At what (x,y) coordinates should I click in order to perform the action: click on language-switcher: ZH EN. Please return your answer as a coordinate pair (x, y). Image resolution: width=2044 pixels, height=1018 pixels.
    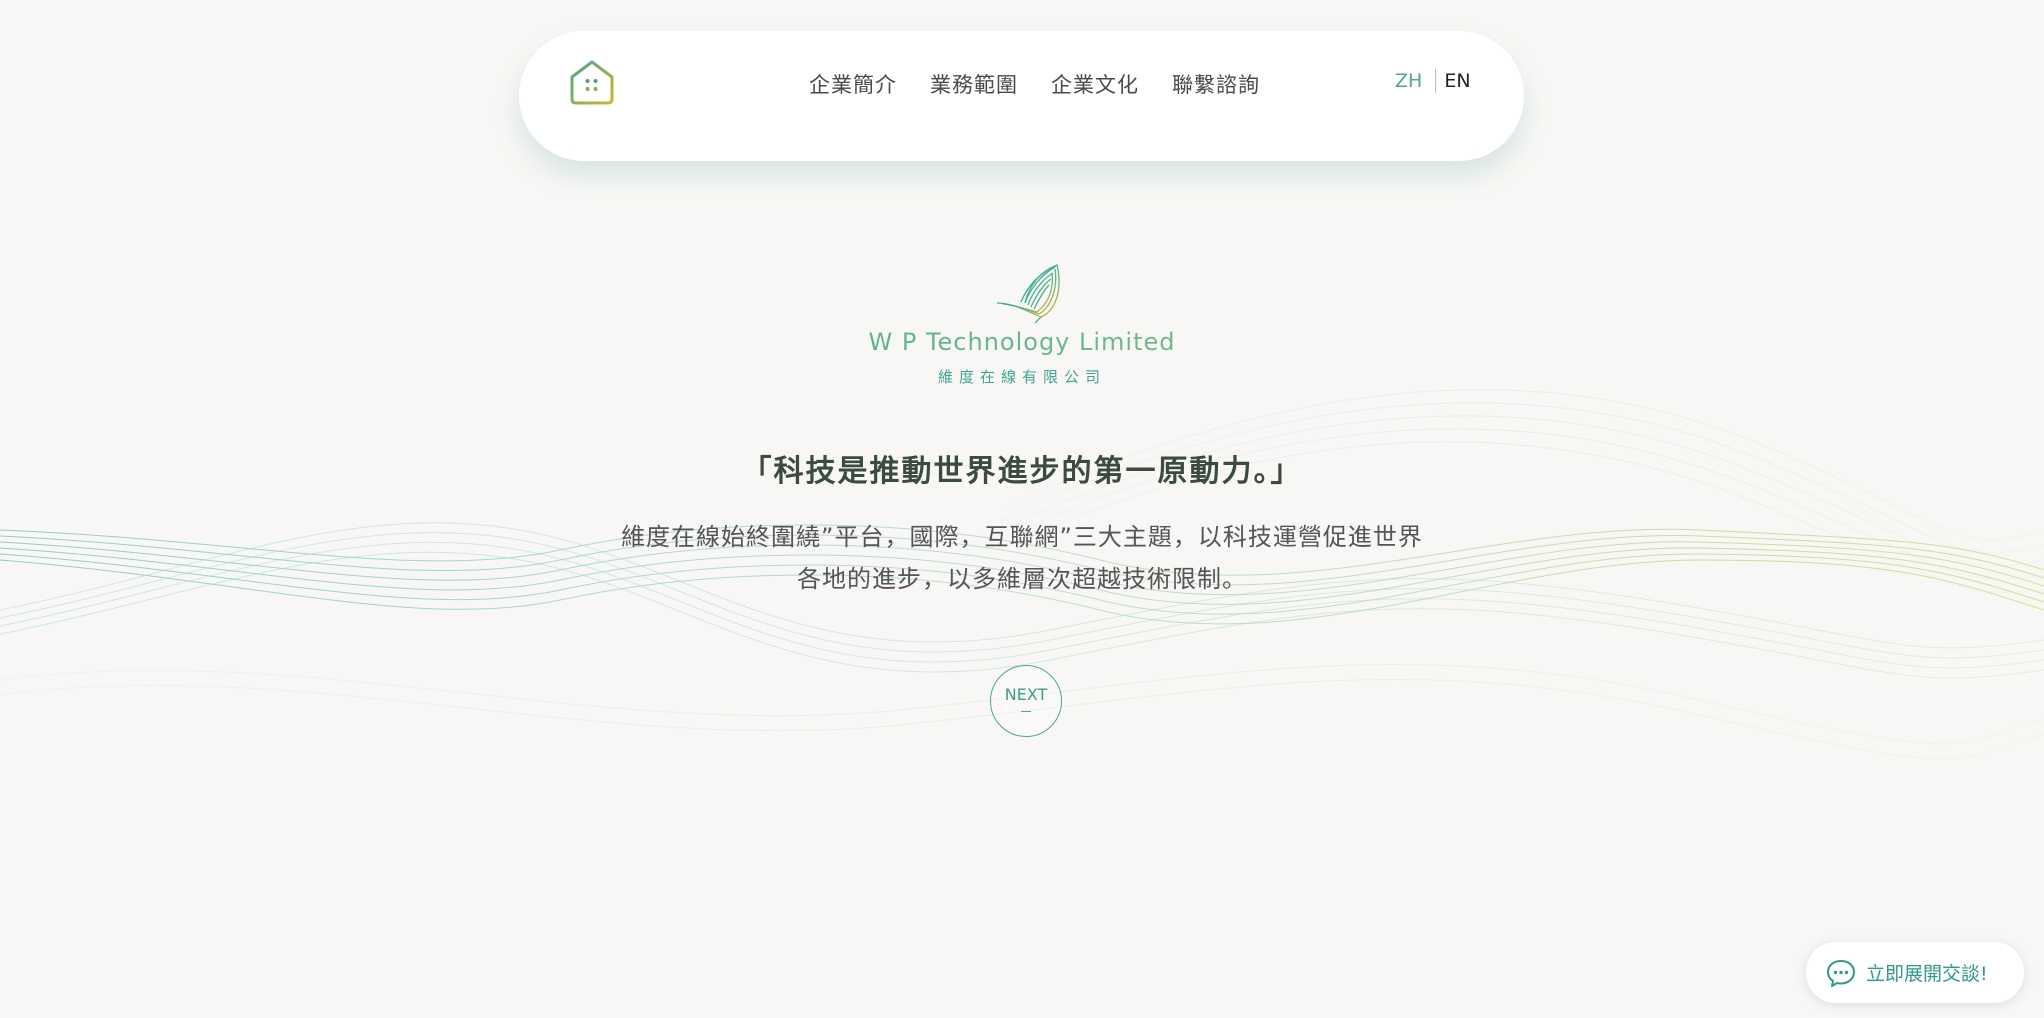
    Looking at the image, I should click on (1433, 81).